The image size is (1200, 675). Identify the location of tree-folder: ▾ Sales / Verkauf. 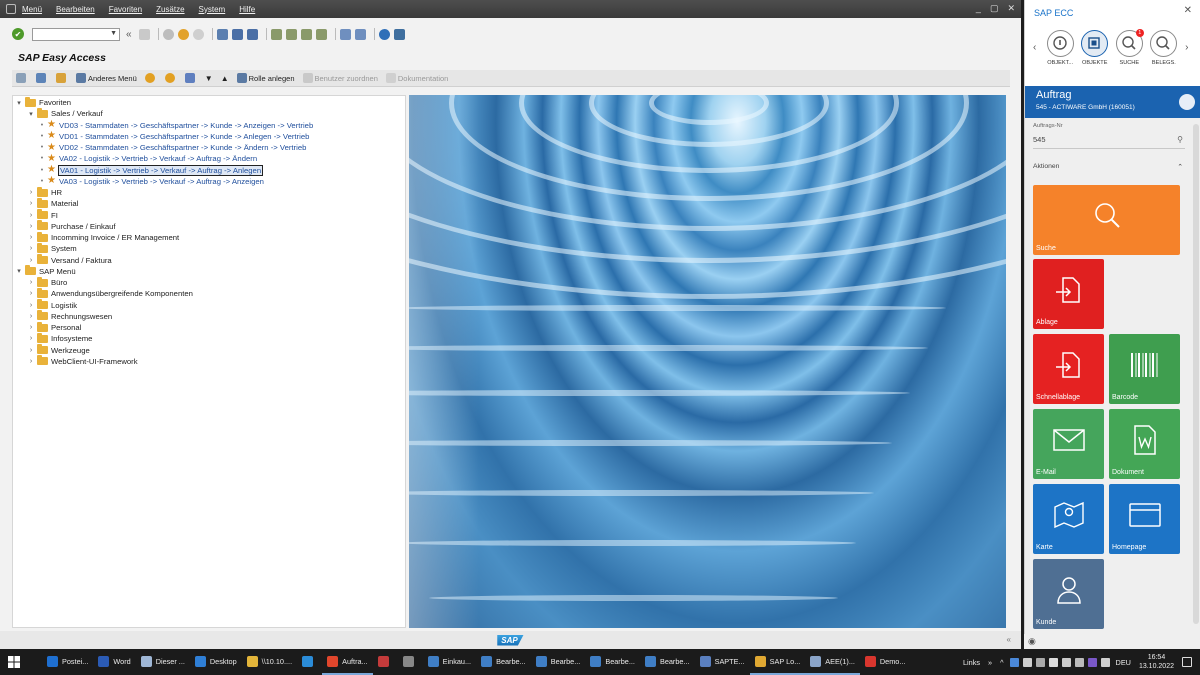
(65, 113).